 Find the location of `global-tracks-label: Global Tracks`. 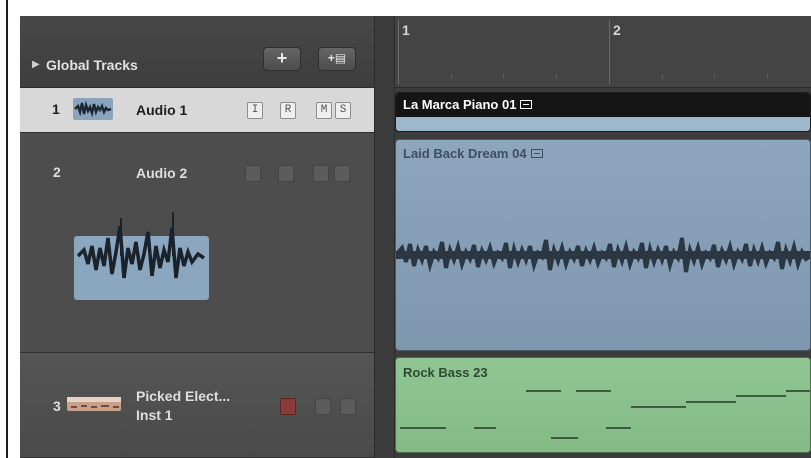

global-tracks-label: Global Tracks is located at coordinates (92, 65).